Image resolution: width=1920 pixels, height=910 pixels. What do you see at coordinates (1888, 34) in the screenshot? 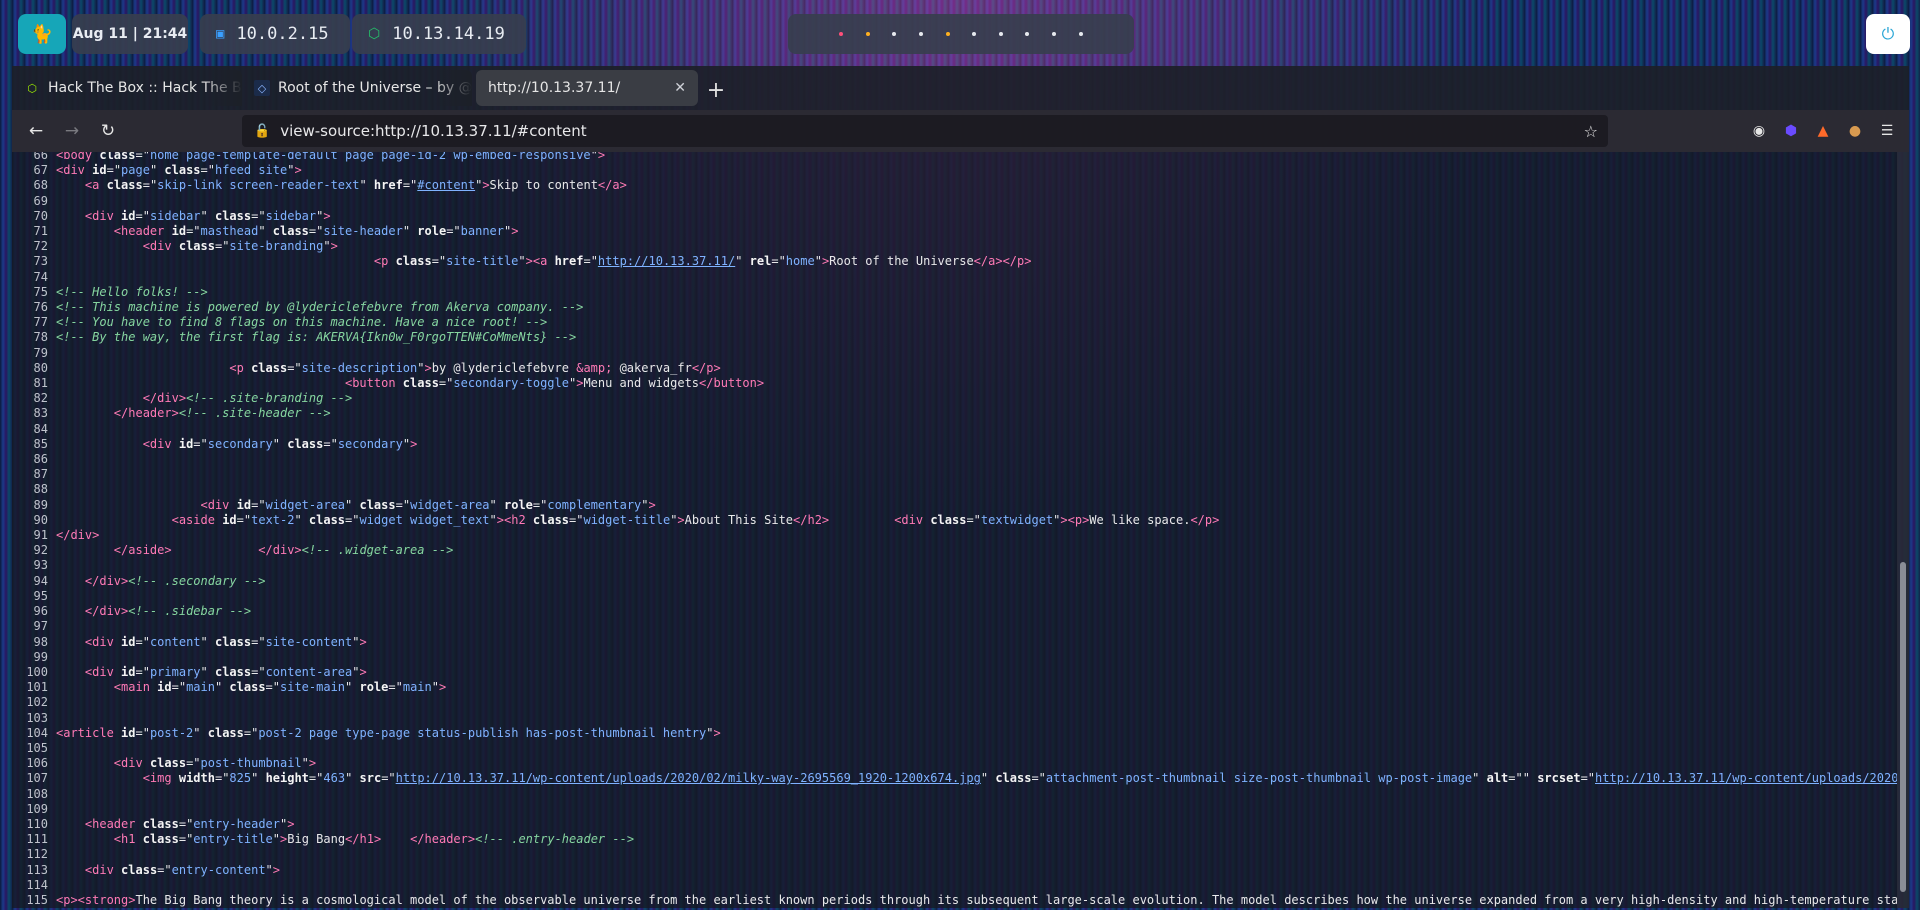
I see `power-button: ⏻` at bounding box center [1888, 34].